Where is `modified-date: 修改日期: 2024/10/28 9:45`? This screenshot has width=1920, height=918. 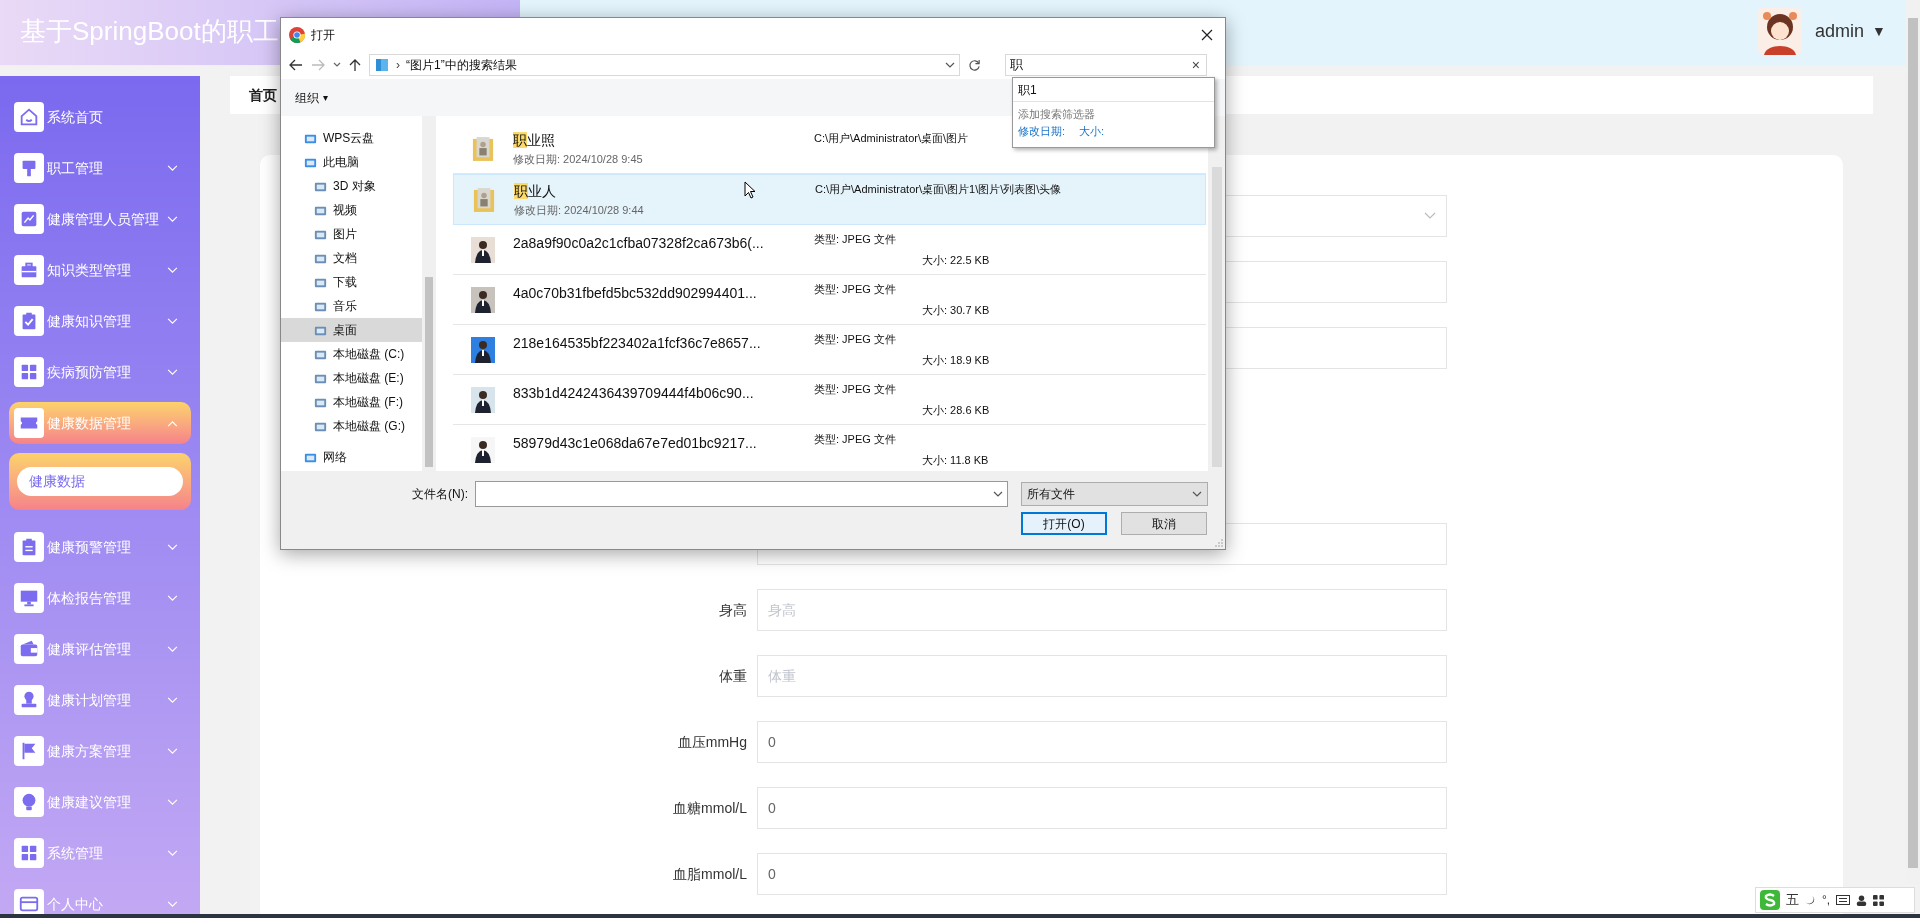 modified-date: 修改日期: 2024/10/28 9:45 is located at coordinates (578, 159).